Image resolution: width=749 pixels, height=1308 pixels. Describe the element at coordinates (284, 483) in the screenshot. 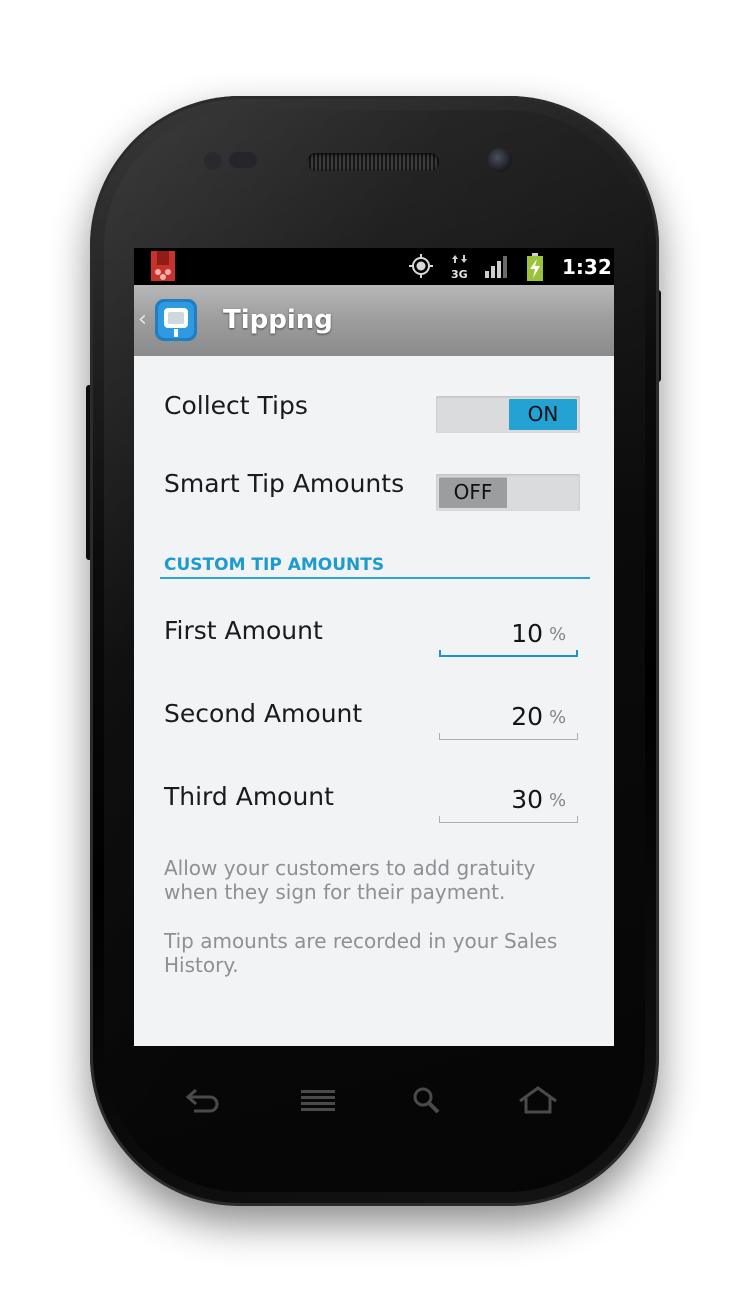

I see `smart-tip-amounts-label: Smart Tip Amounts` at that location.